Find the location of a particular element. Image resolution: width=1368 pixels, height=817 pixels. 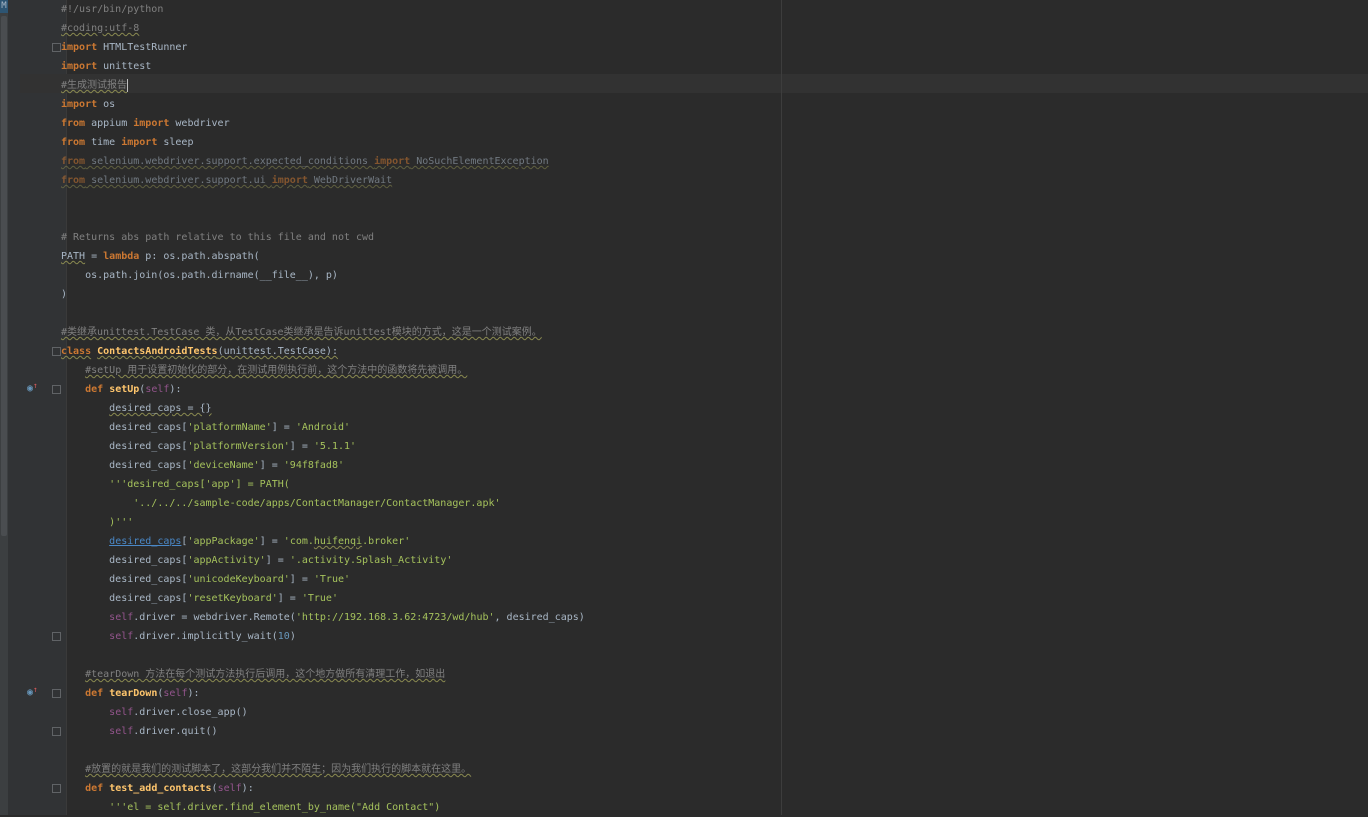

code-line: desired_caps['resetKeyboard'] = 'True' is located at coordinates (711, 598).